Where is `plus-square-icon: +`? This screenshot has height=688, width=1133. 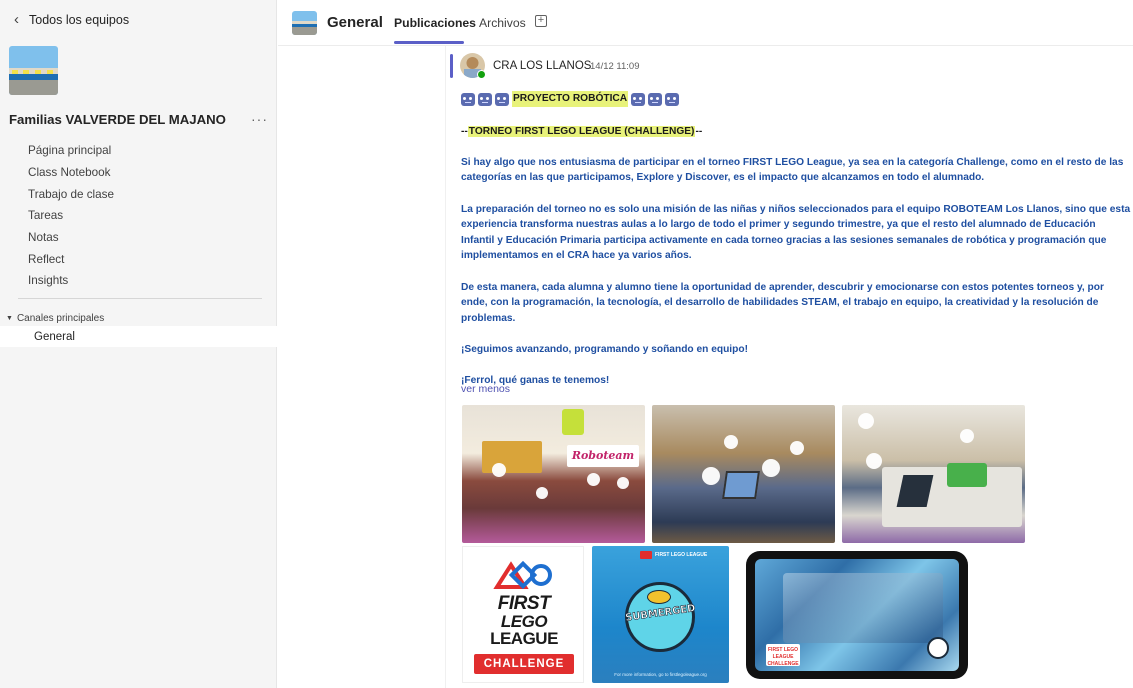 plus-square-icon: + is located at coordinates (541, 21).